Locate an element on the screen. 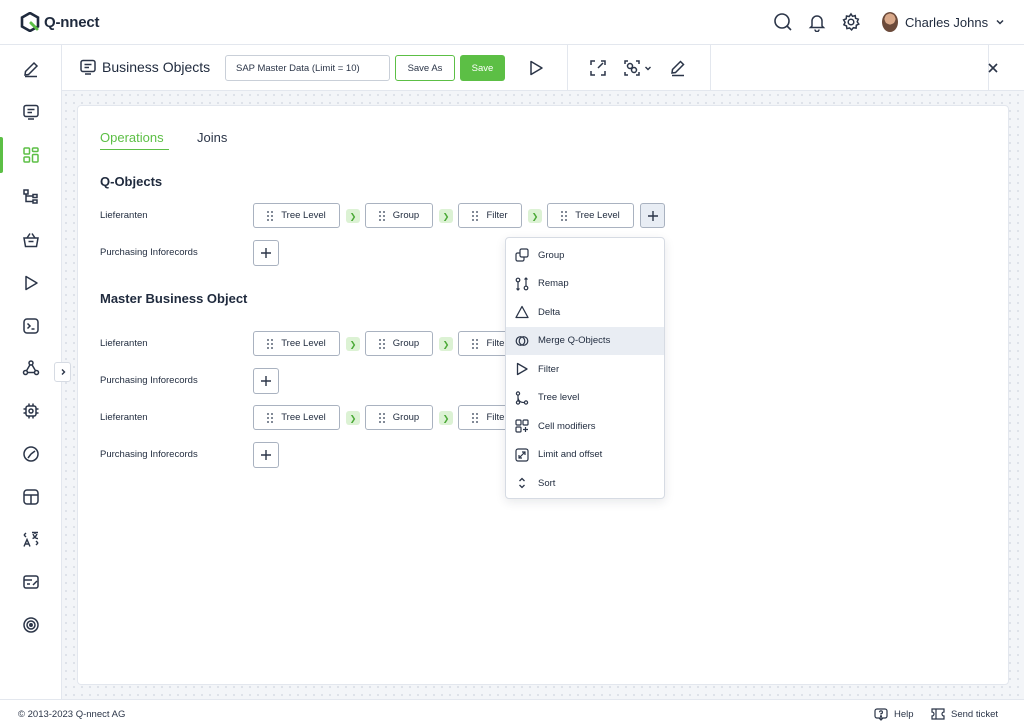  menu-item-label: Filter is located at coordinates (549, 369).